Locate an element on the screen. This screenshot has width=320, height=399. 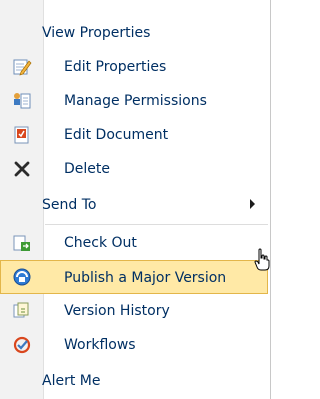
workflow-icon is located at coordinates (22, 345).